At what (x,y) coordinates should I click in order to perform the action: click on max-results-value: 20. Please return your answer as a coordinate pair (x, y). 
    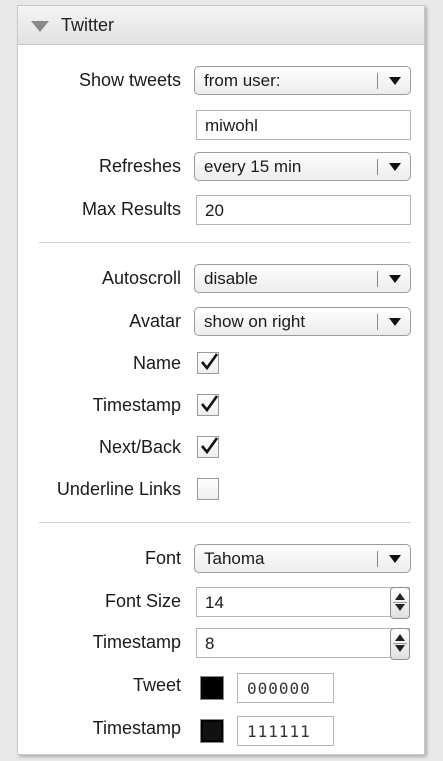
    Looking at the image, I should click on (214, 210).